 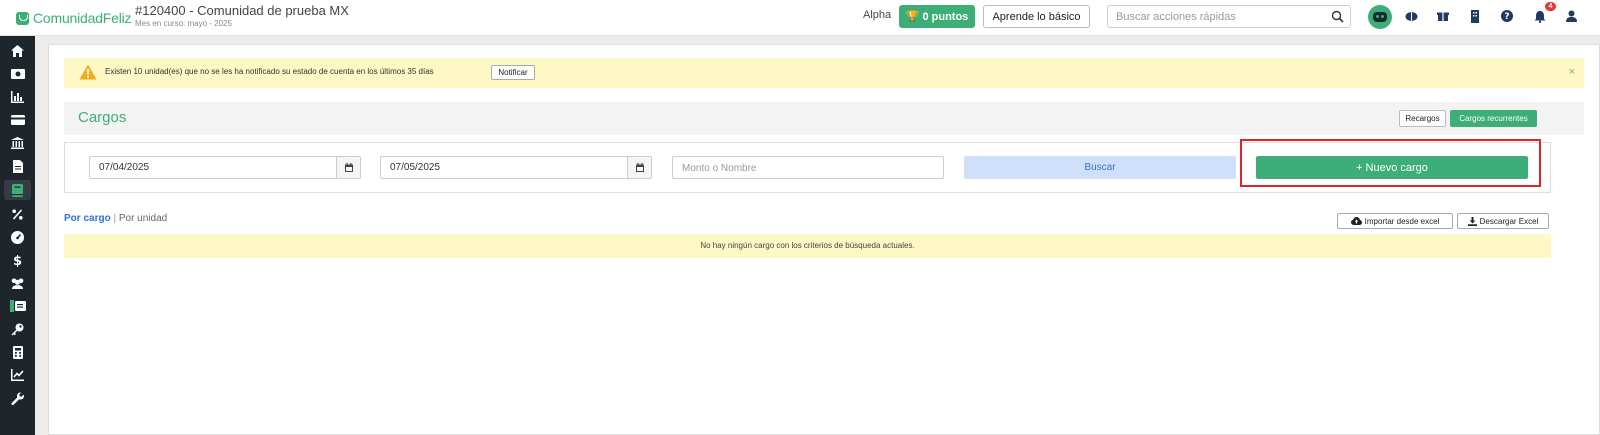 What do you see at coordinates (1493, 118) in the screenshot?
I see `recurring-charges-button: Cargos recurrentes` at bounding box center [1493, 118].